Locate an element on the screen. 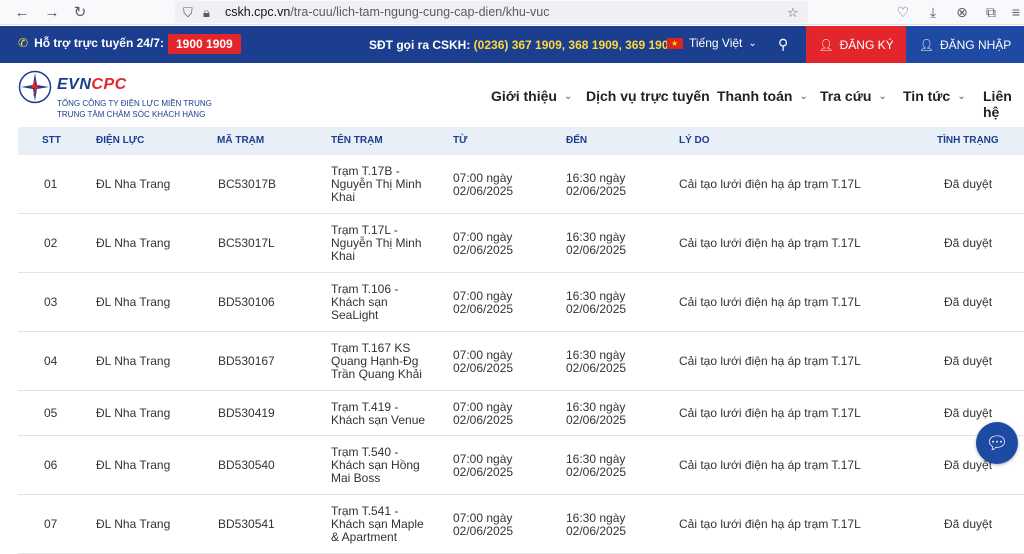 This screenshot has height=554, width=1024. menu-gioi-thieu: Giới thiệu ⌄ is located at coordinates (531, 96).